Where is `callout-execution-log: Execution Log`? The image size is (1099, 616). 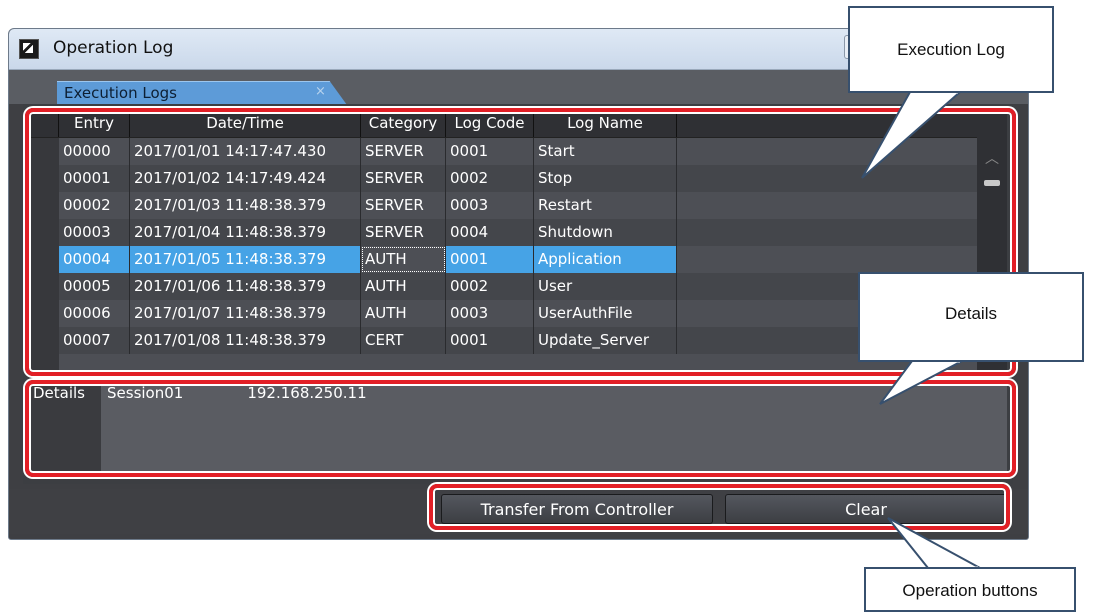 callout-execution-log: Execution Log is located at coordinates (951, 49).